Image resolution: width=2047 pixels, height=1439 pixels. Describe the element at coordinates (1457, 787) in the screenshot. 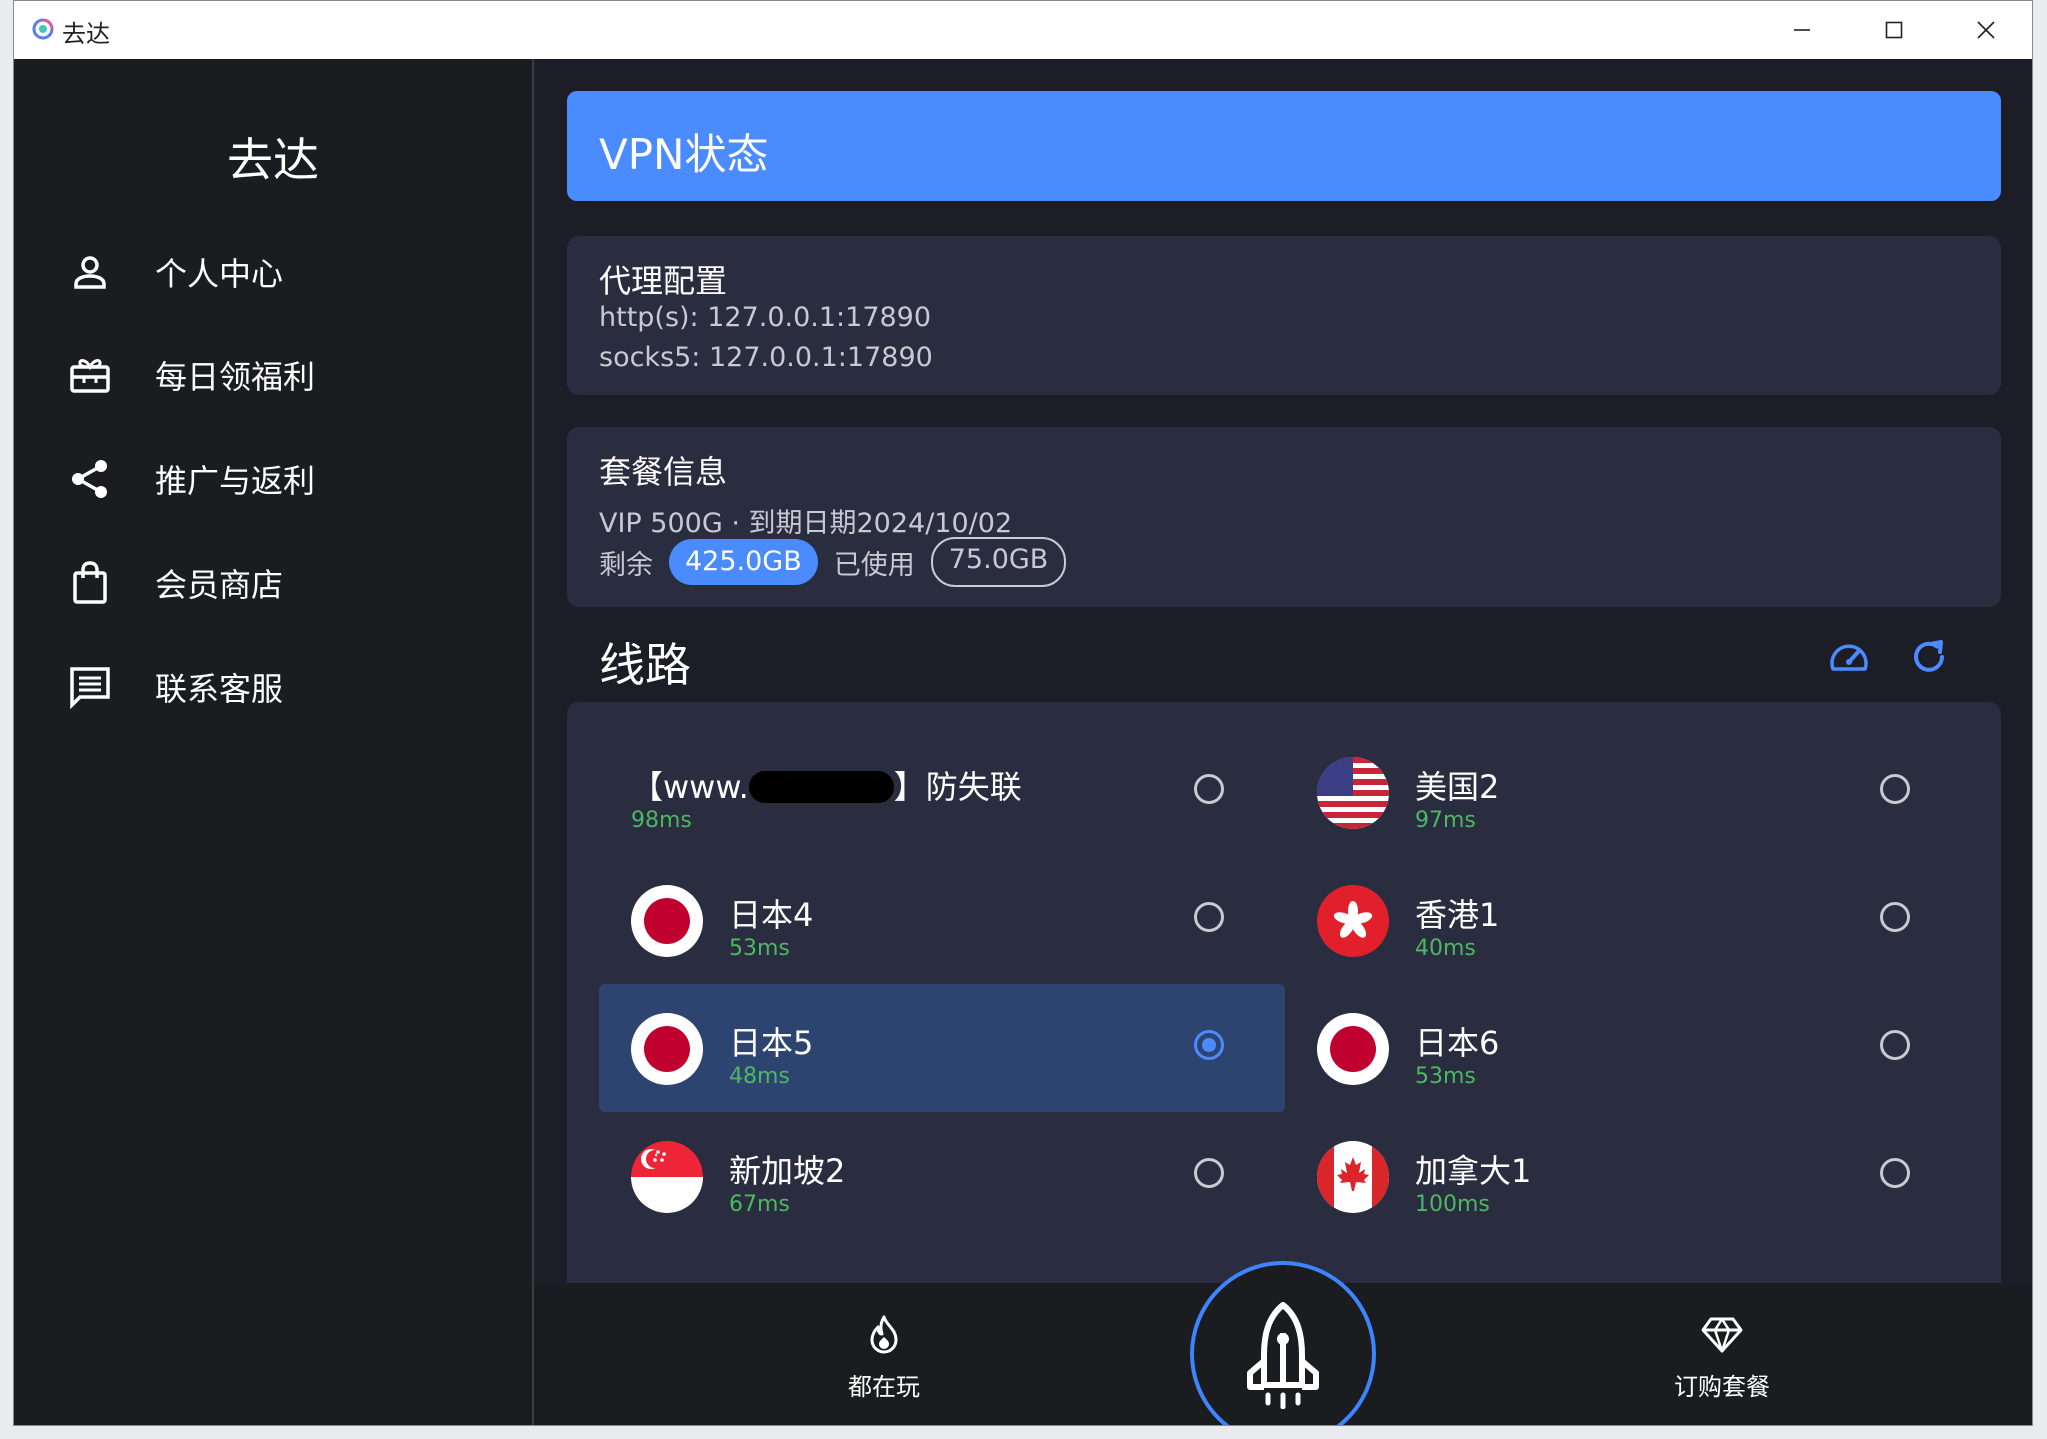

I see `route-name: 美国2` at that location.